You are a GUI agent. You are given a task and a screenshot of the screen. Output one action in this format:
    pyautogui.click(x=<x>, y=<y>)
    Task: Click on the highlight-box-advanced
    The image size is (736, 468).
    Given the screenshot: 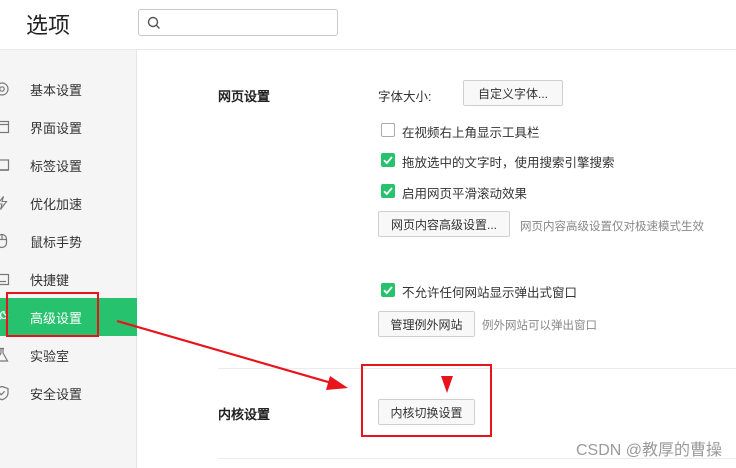 What is the action you would take?
    pyautogui.click(x=52, y=314)
    